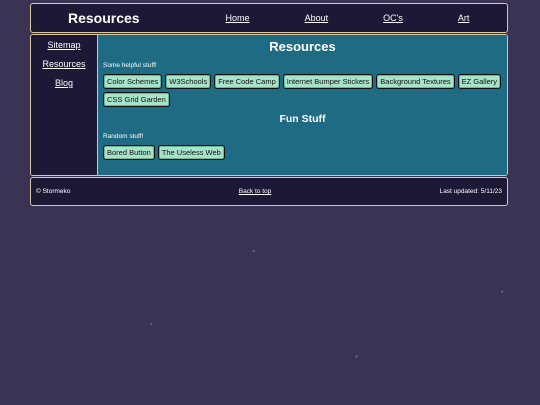 The width and height of the screenshot is (540, 405). Describe the element at coordinates (53, 191) in the screenshot. I see `copyright-text: © Stormeko` at that location.